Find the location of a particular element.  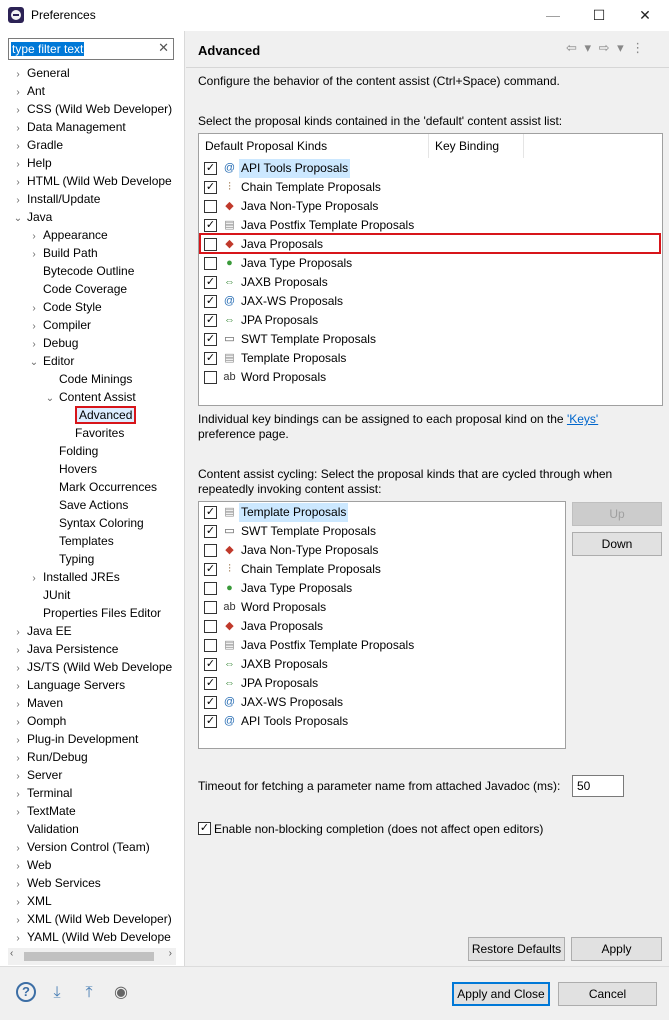

tree-item: › Installed JREs is located at coordinates (73, 577).